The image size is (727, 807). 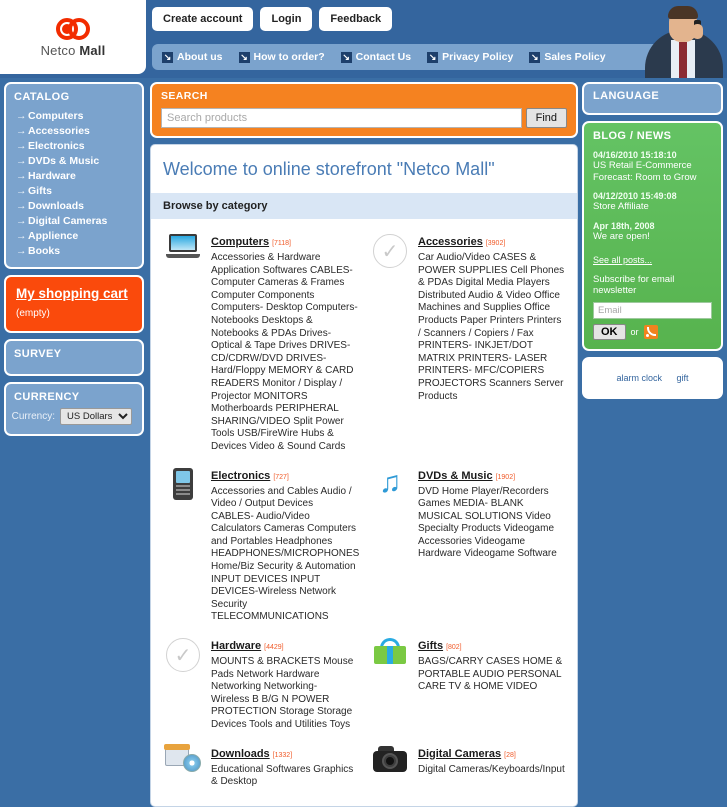 I want to click on news-headline: We are open!, so click(x=652, y=237).